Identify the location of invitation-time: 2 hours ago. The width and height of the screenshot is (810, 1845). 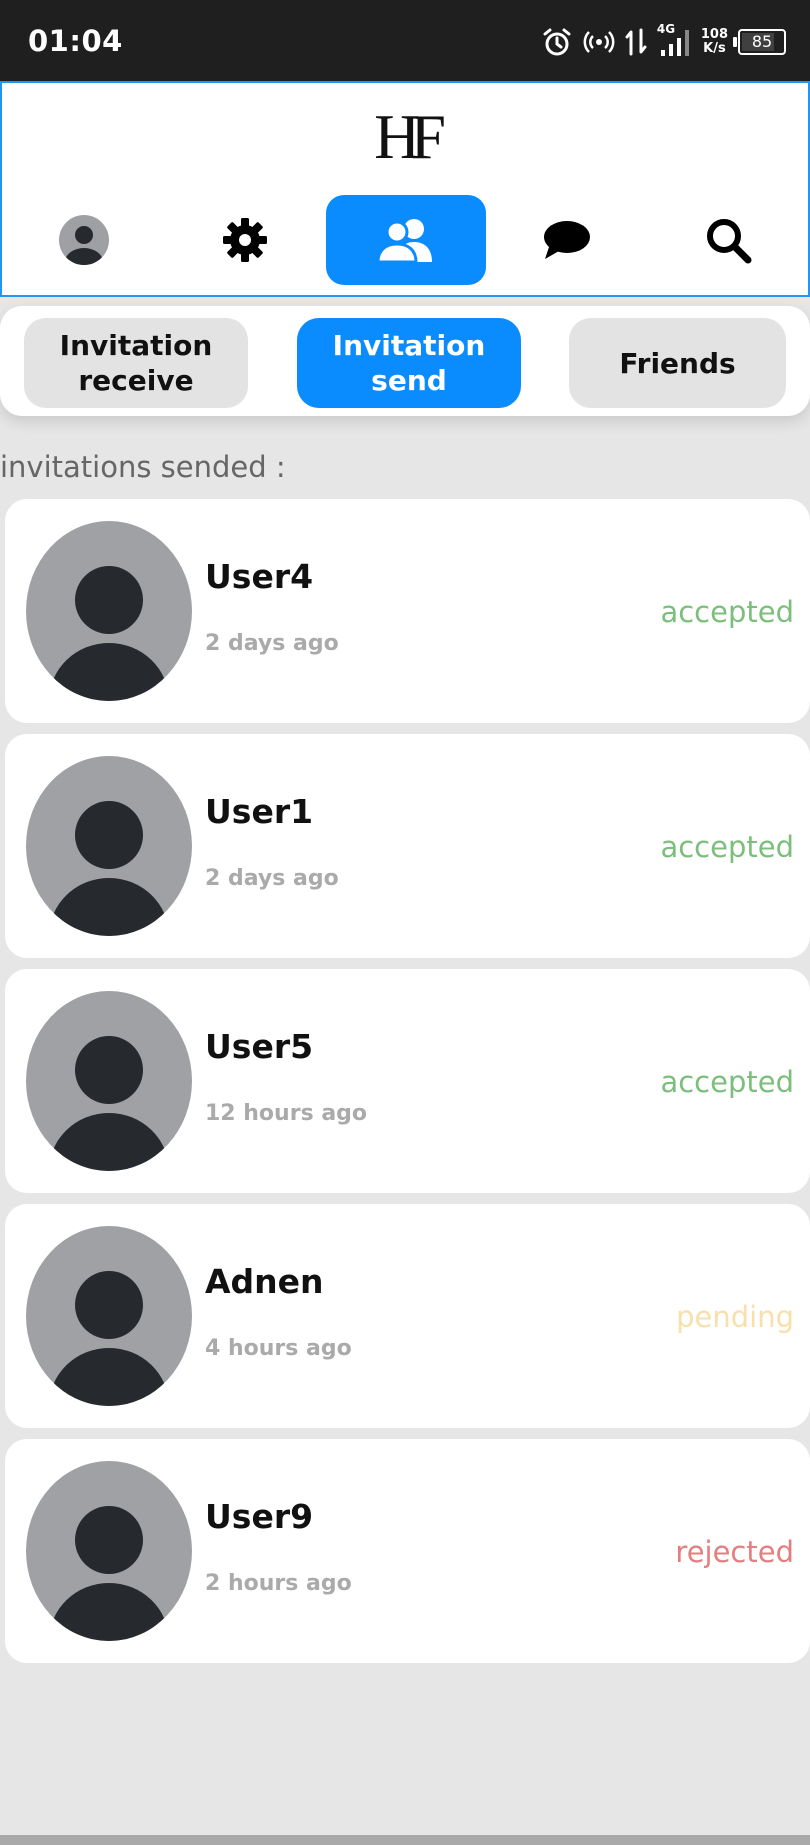
(278, 1583).